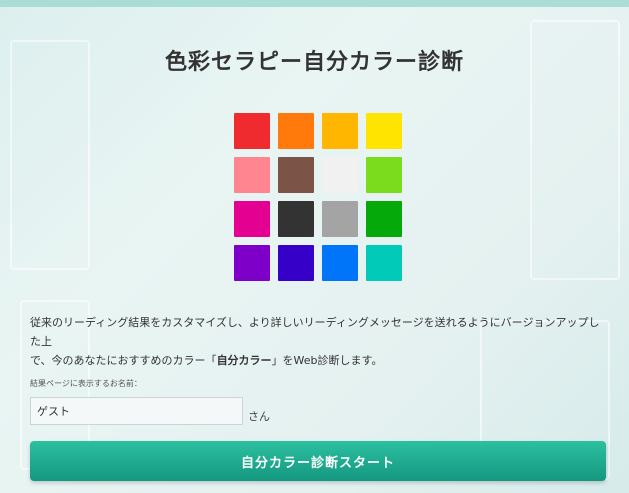 The image size is (629, 493). What do you see at coordinates (123, 360) in the screenshot?
I see `description-line2-prefix: で、今のあなたにおすすめのカラー「` at bounding box center [123, 360].